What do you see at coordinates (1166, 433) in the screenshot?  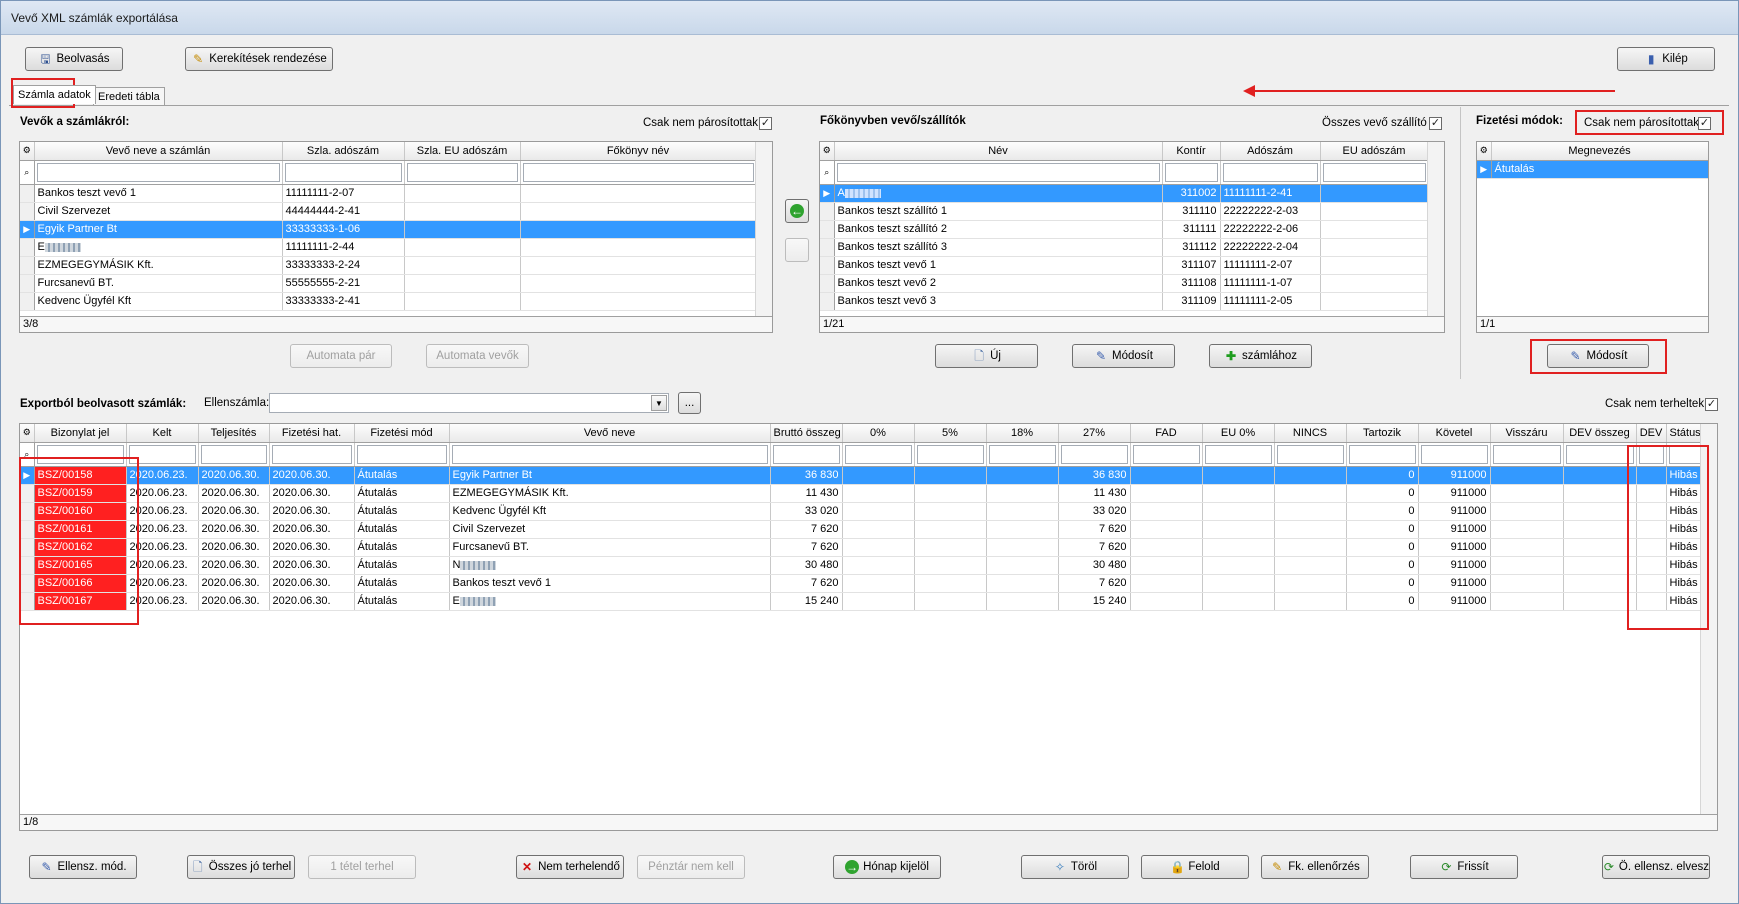 I see `col-header: FAD` at bounding box center [1166, 433].